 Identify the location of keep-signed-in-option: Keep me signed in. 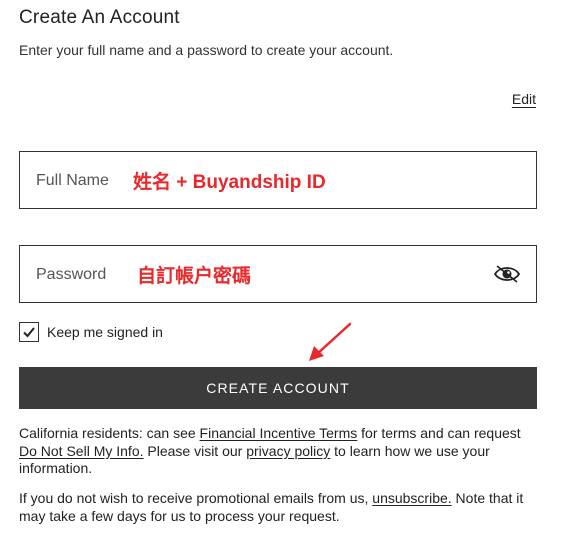
(91, 332).